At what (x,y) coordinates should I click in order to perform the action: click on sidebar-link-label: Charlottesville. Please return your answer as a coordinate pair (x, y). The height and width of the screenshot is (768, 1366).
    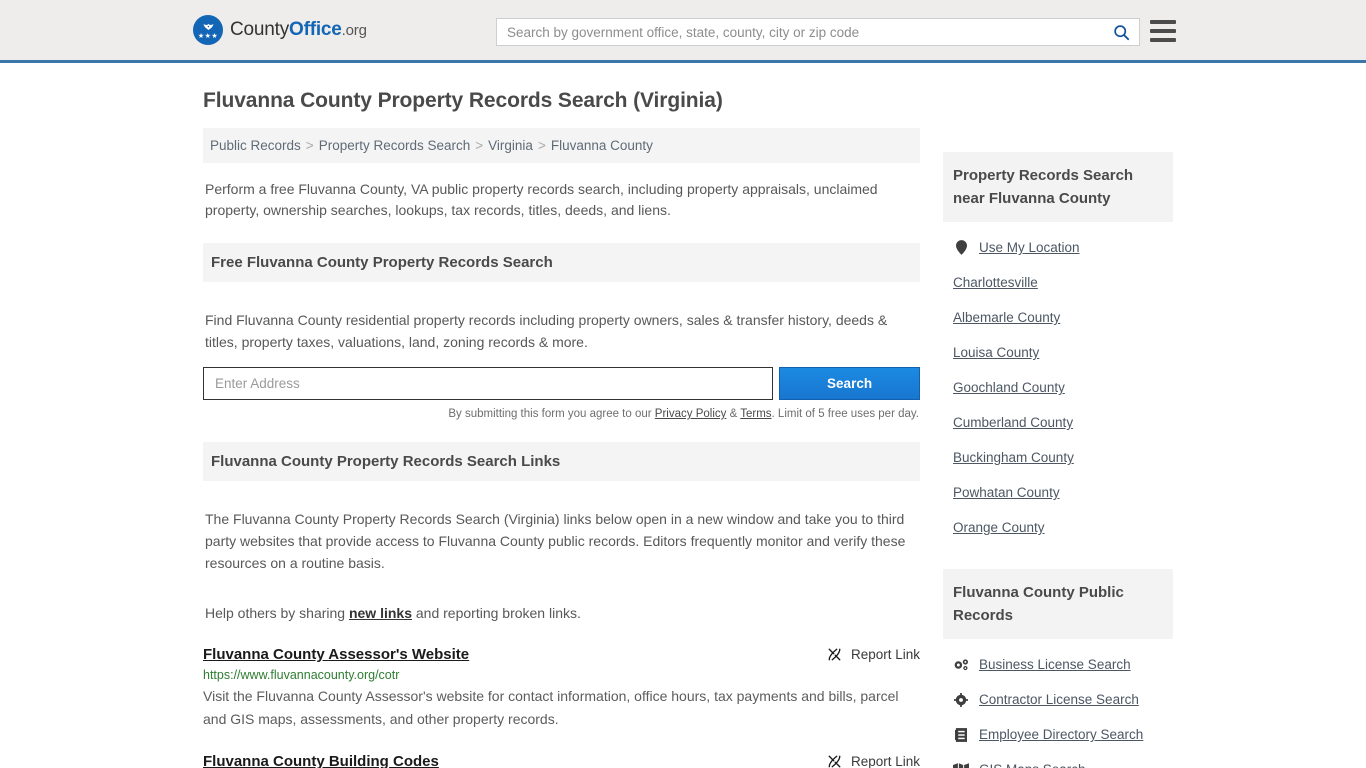
    Looking at the image, I should click on (995, 282).